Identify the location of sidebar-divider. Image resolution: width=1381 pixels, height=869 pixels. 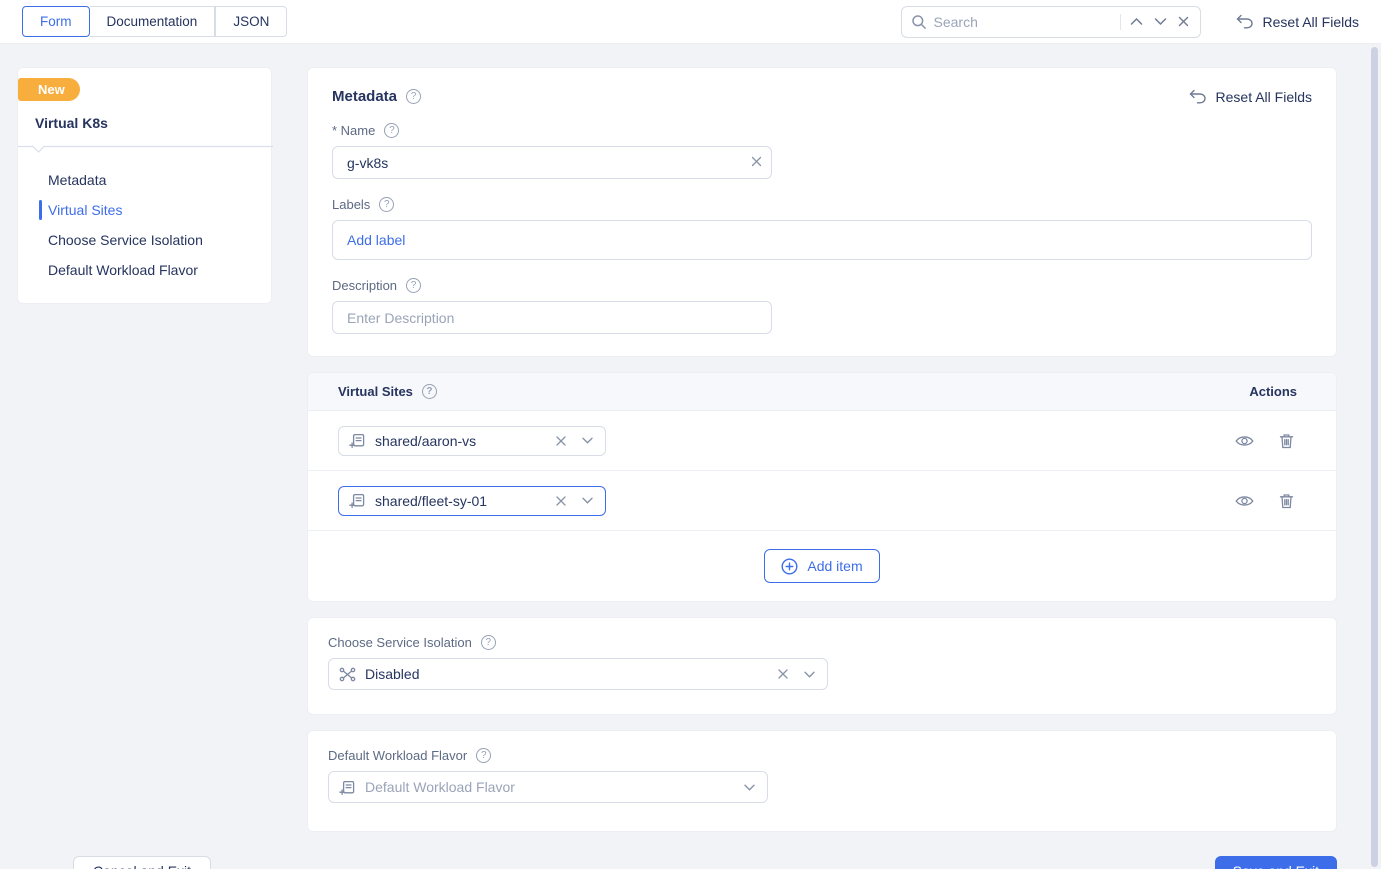
(145, 150).